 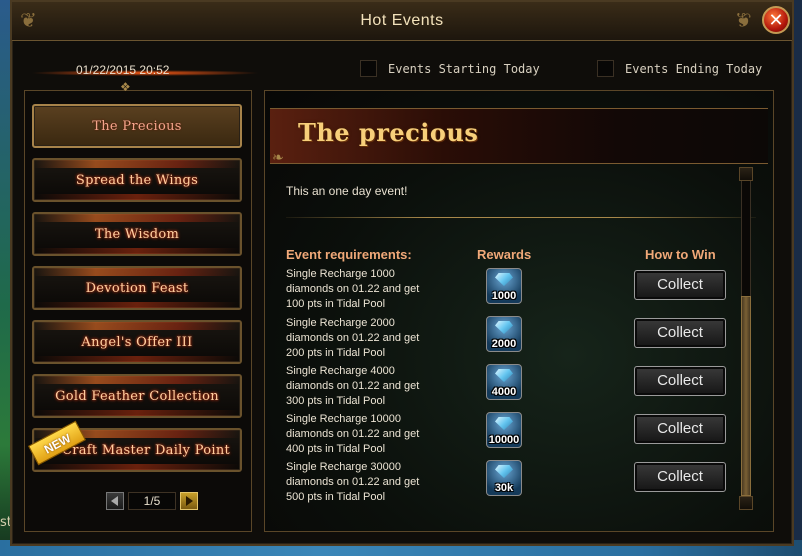 What do you see at coordinates (504, 334) in the screenshot?
I see `reward-diamond-icon: 2000` at bounding box center [504, 334].